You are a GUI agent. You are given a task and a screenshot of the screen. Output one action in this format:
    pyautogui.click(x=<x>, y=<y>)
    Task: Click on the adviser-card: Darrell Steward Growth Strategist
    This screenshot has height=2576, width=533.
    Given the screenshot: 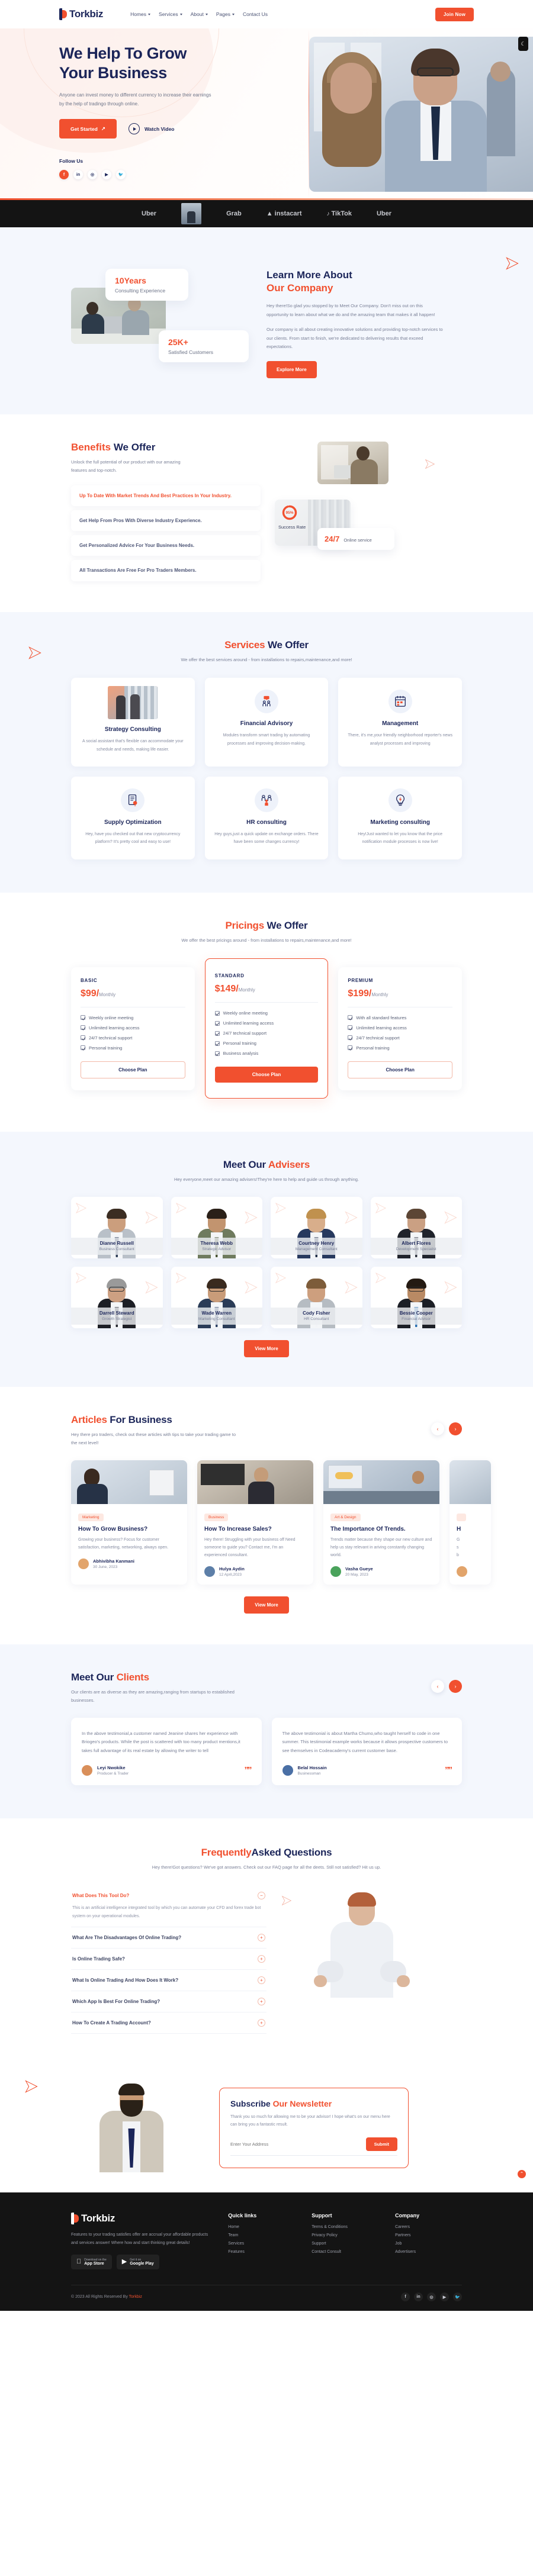 What is the action you would take?
    pyautogui.click(x=117, y=1298)
    